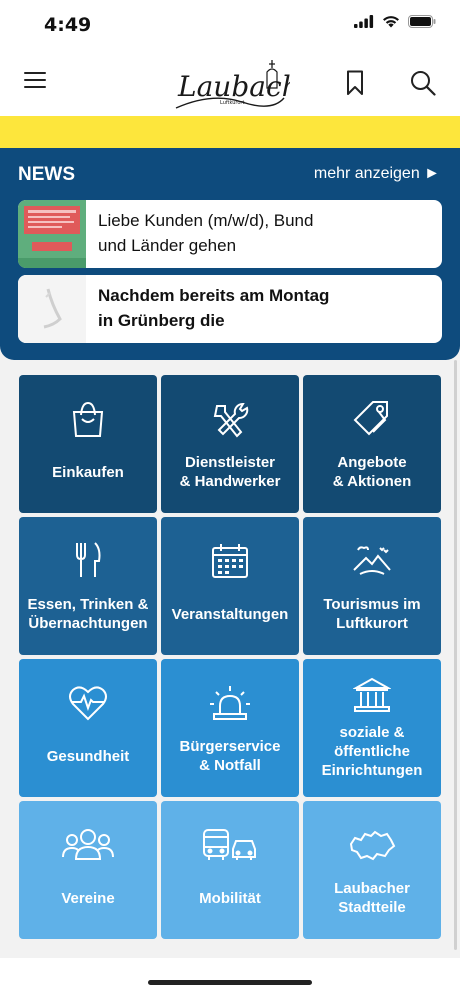 The height and width of the screenshot is (996, 460). Describe the element at coordinates (88, 586) in the screenshot. I see `tile-essen: Essen, Trinken & Übernachtungen` at that location.